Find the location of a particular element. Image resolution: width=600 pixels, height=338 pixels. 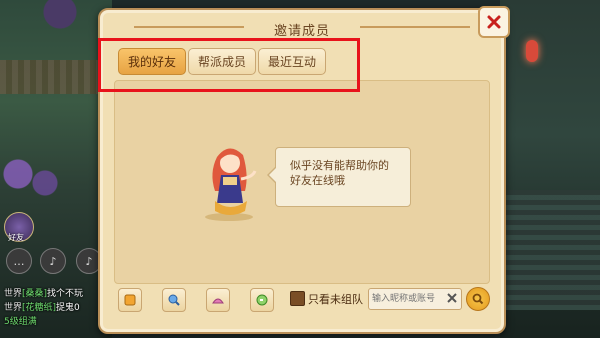

refresh-icon is located at coordinates (262, 300).